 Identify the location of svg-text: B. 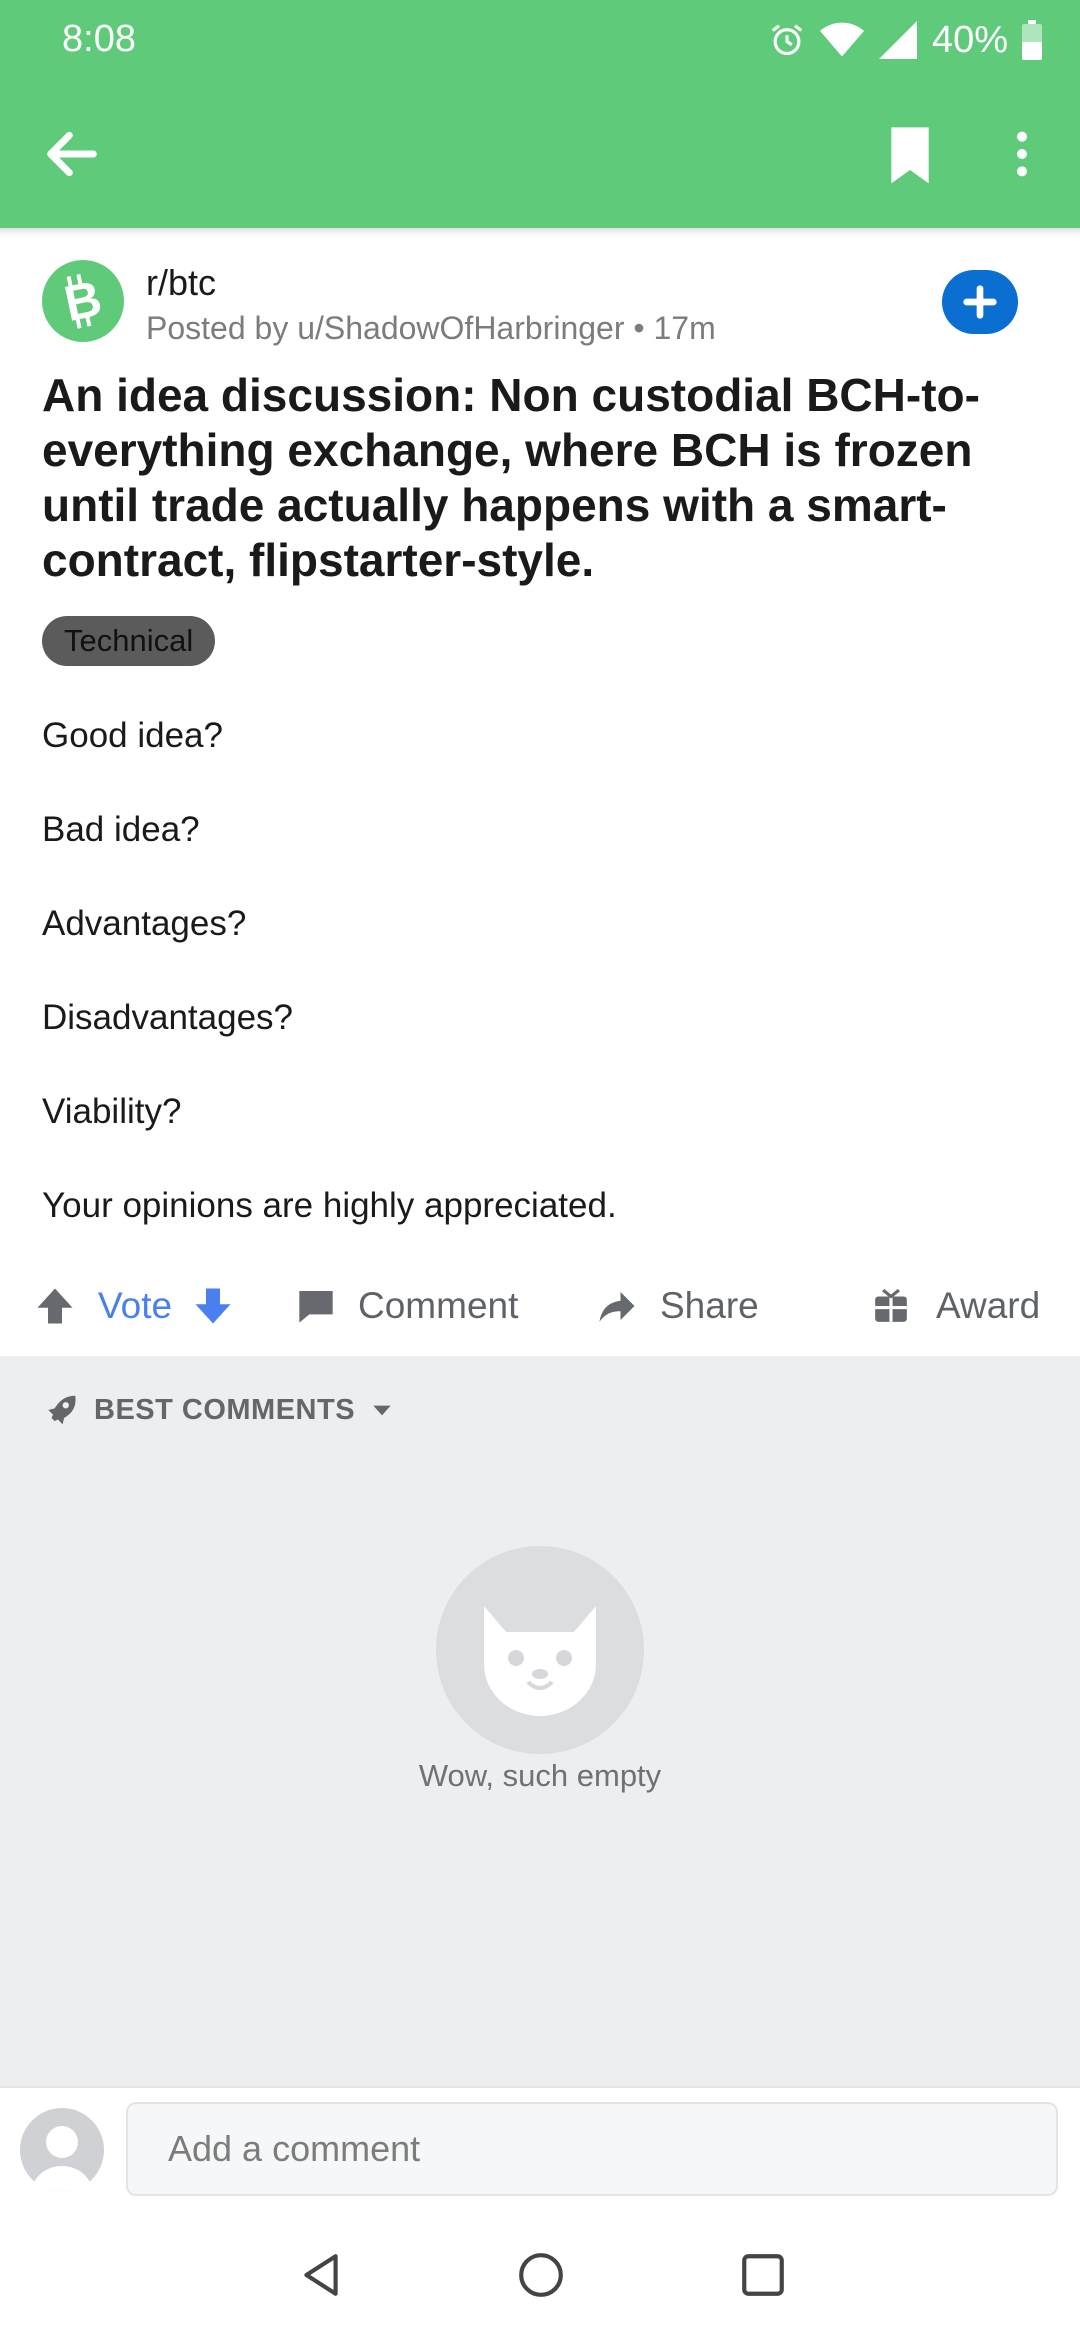
(83, 301).